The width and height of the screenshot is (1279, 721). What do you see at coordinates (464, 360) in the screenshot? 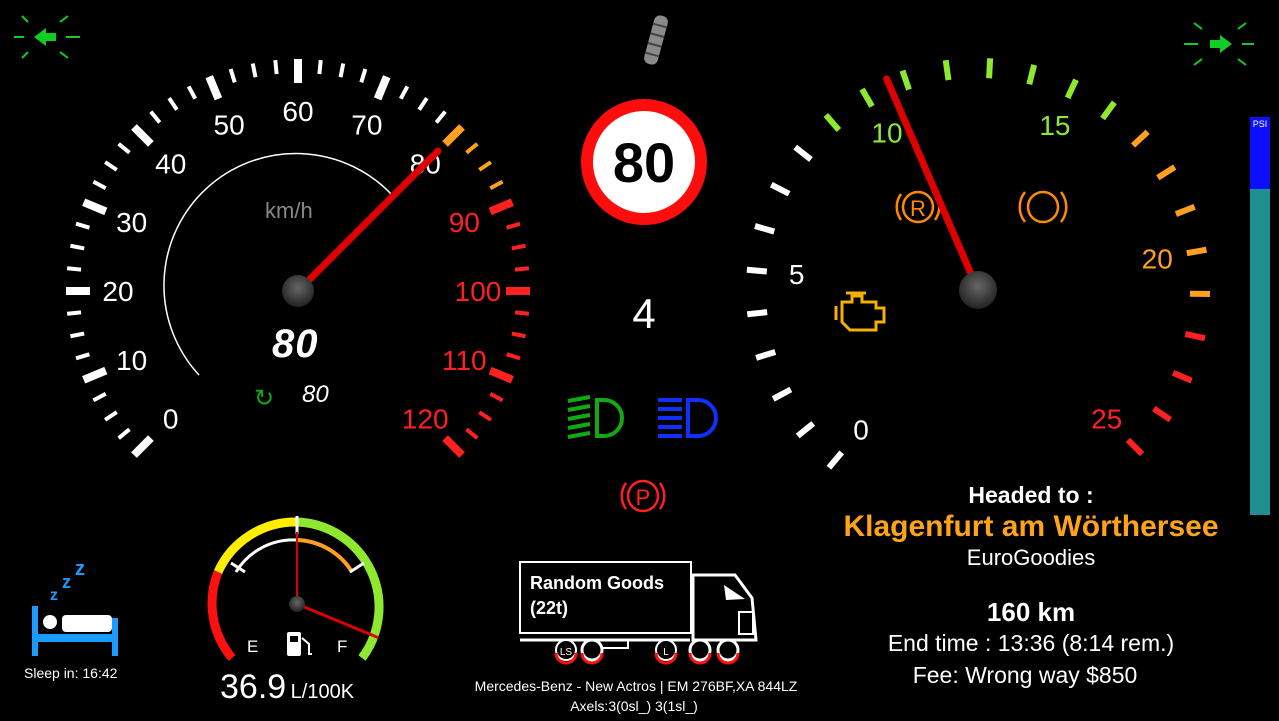
I see `speedometer-tick-label: 110` at bounding box center [464, 360].